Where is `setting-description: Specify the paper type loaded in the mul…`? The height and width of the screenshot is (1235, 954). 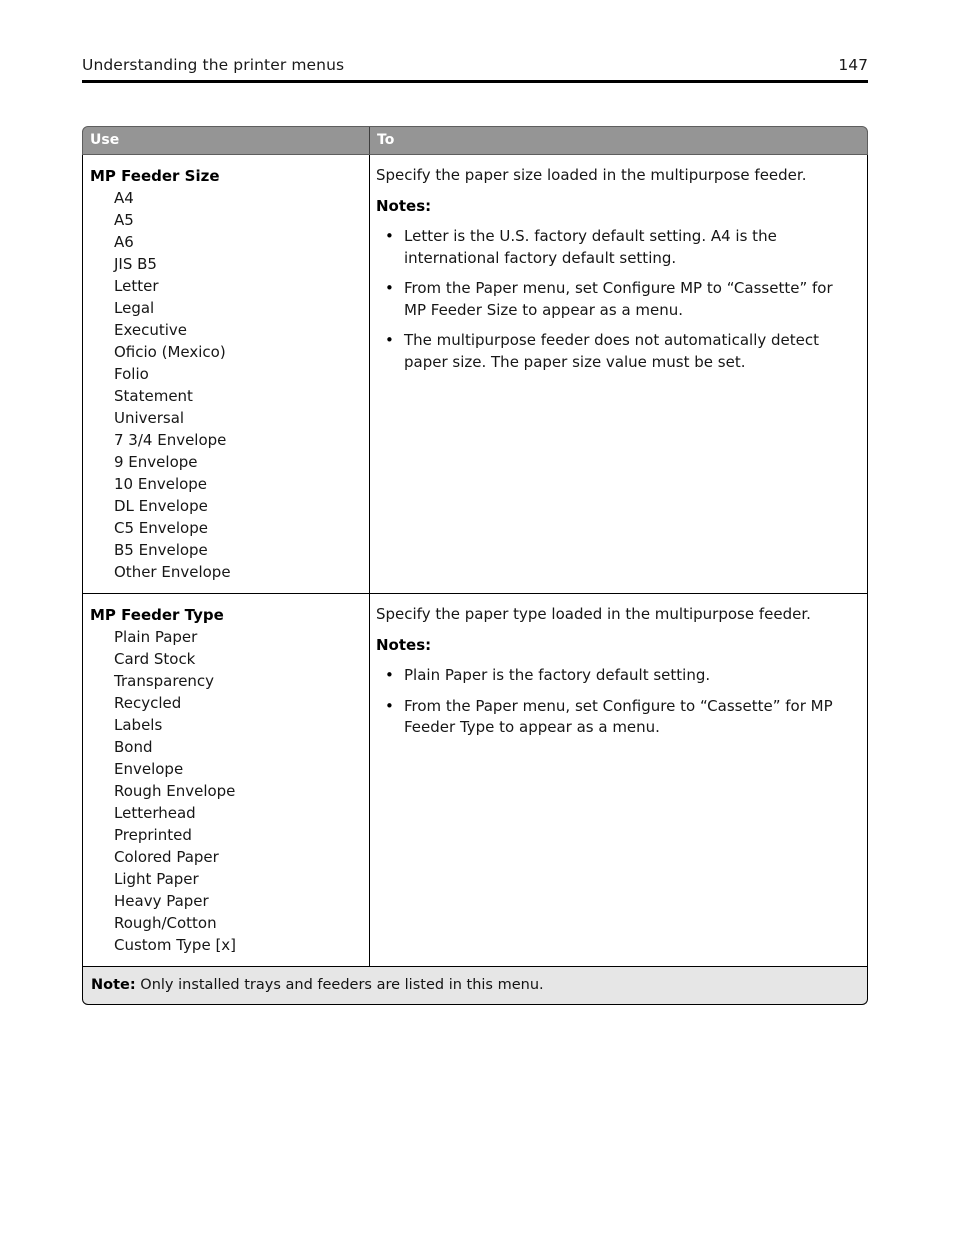
setting-description: Specify the paper type loaded in the mul… is located at coordinates (593, 614).